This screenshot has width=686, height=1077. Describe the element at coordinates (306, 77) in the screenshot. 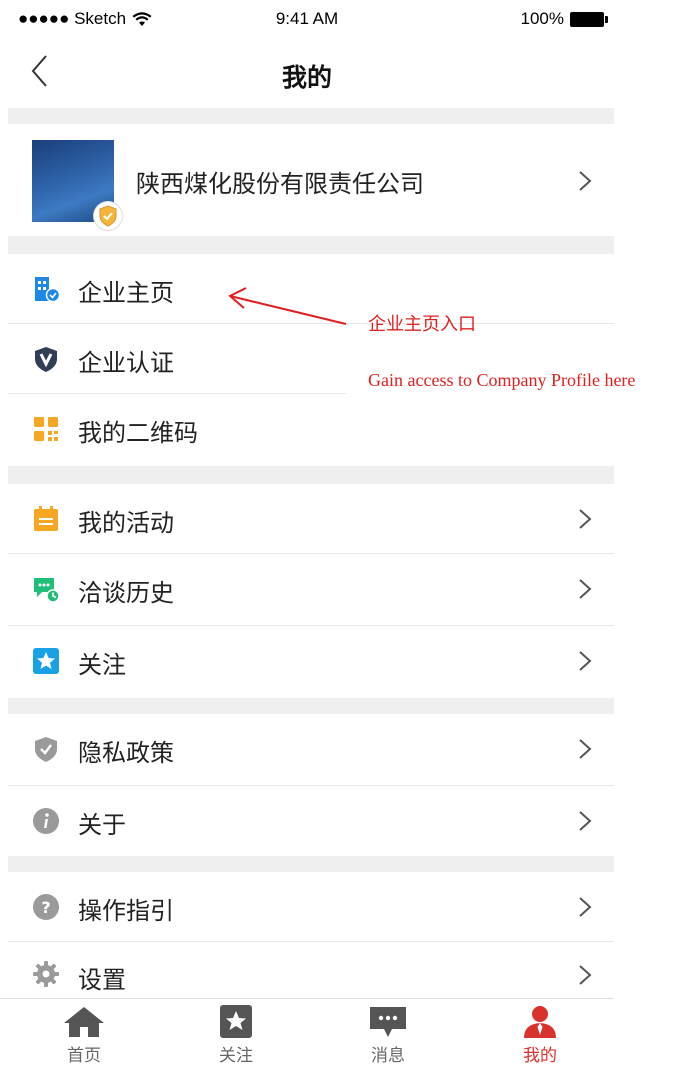

I see `page-title: 我的` at that location.